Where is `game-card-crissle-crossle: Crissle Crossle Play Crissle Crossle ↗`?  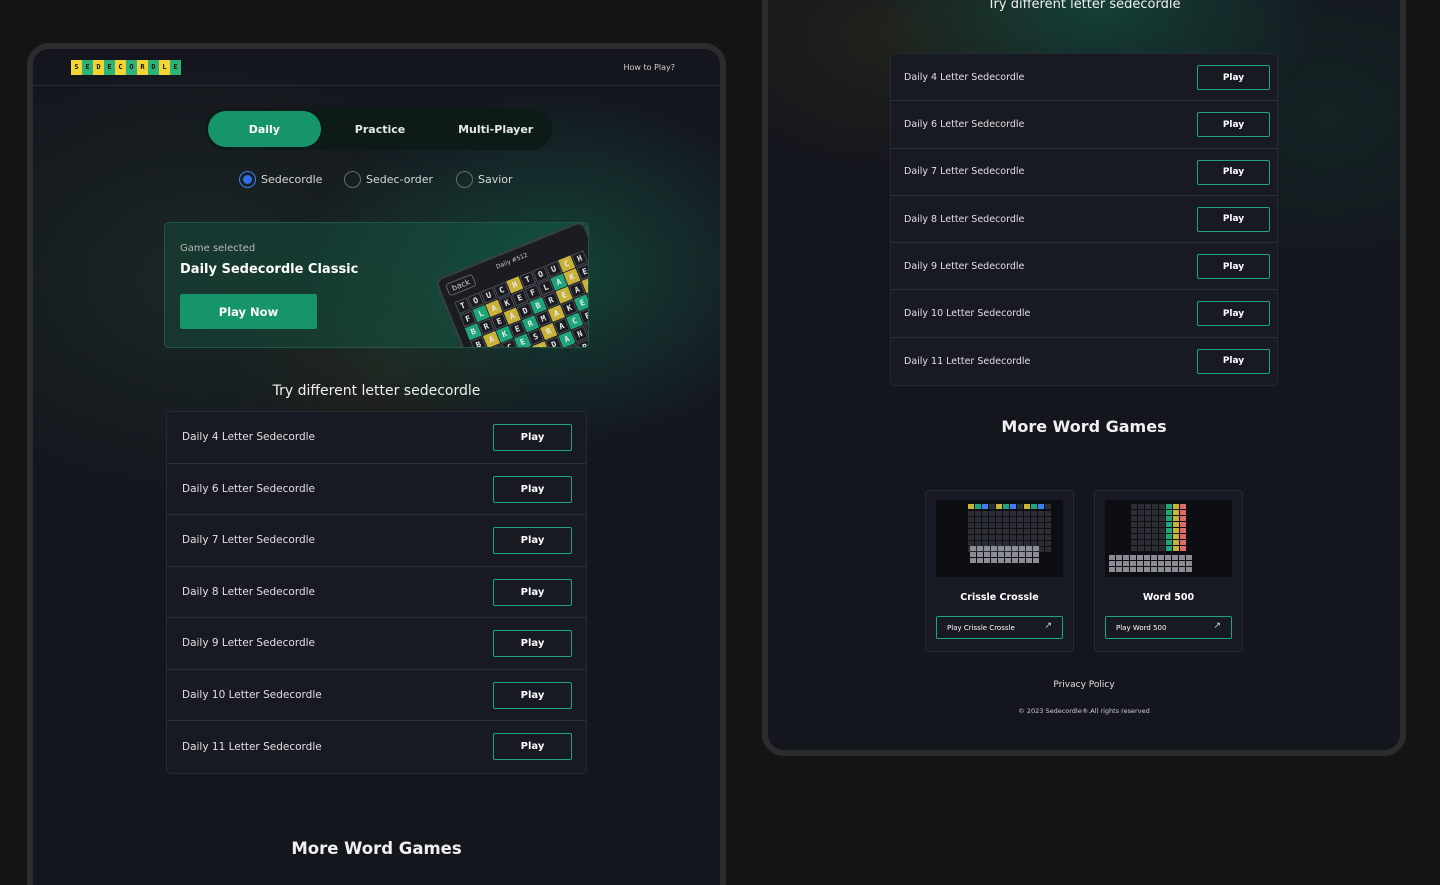
game-card-crissle-crossle: Crissle Crossle Play Crissle Crossle ↗ is located at coordinates (999, 571).